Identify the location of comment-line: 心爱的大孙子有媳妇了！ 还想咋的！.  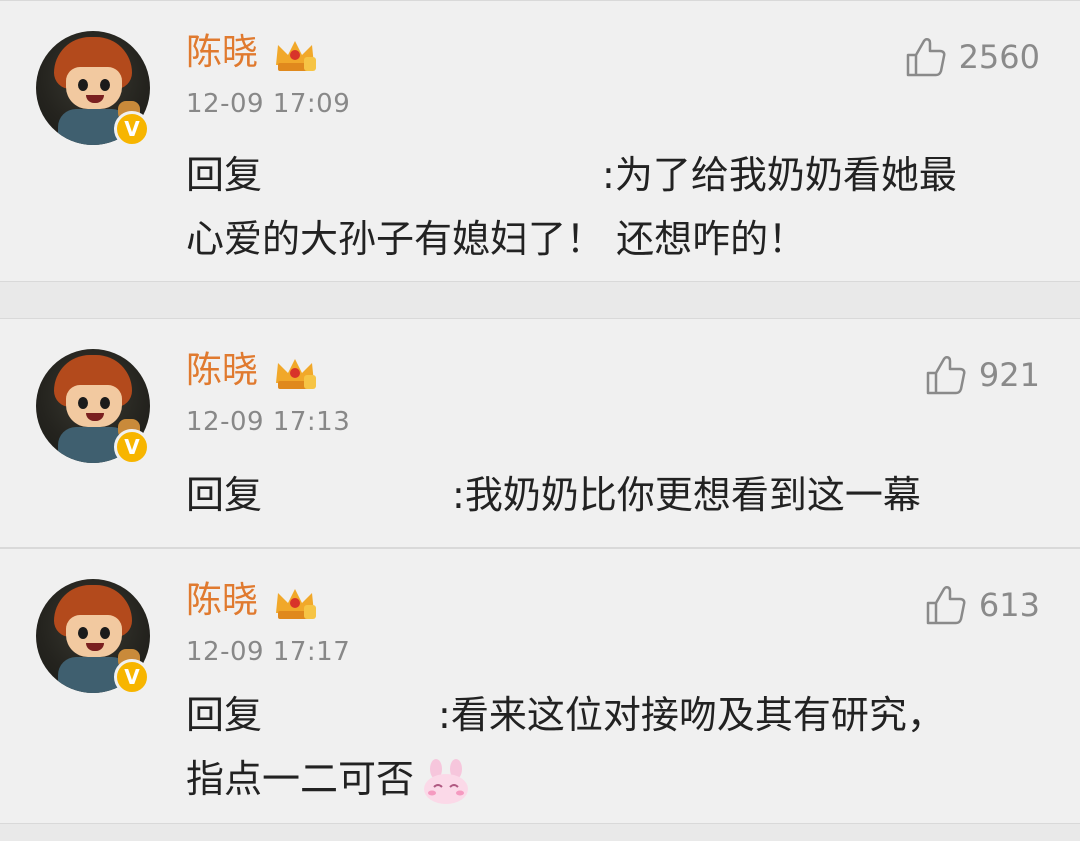
(496, 239).